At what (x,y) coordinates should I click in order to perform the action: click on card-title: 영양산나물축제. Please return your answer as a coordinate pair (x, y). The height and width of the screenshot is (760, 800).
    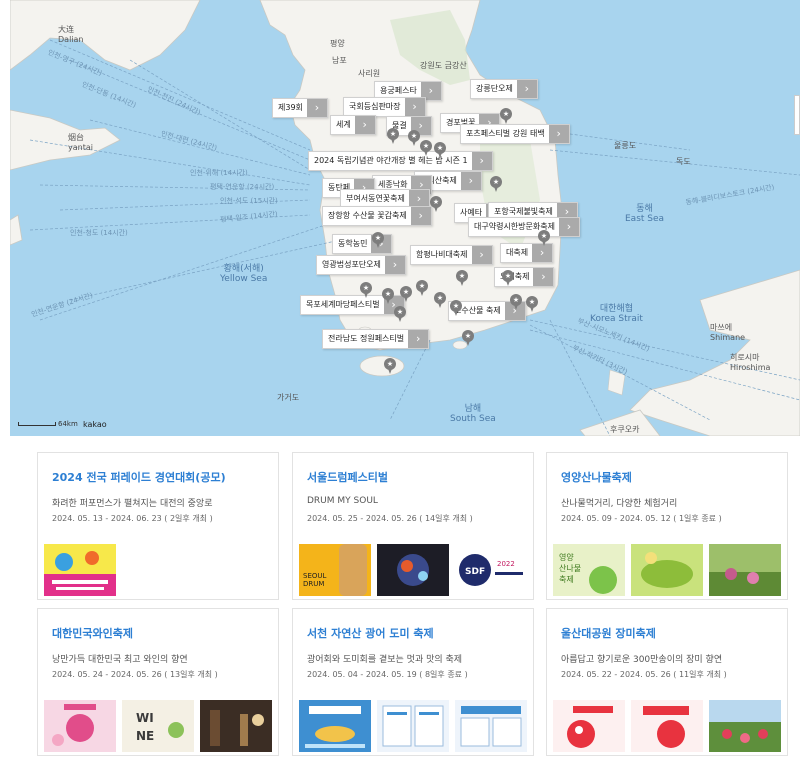
    Looking at the image, I should click on (596, 477).